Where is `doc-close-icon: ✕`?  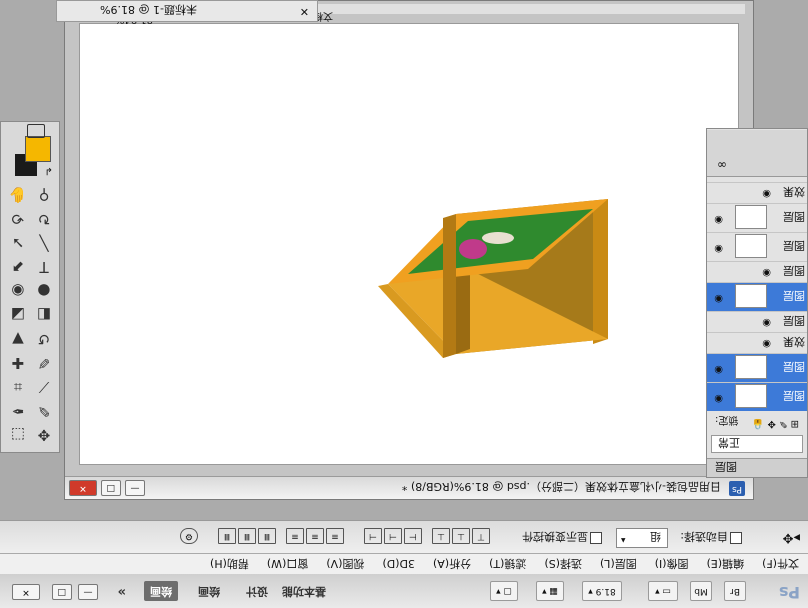
doc-close-icon: ✕ is located at coordinates (83, 488).